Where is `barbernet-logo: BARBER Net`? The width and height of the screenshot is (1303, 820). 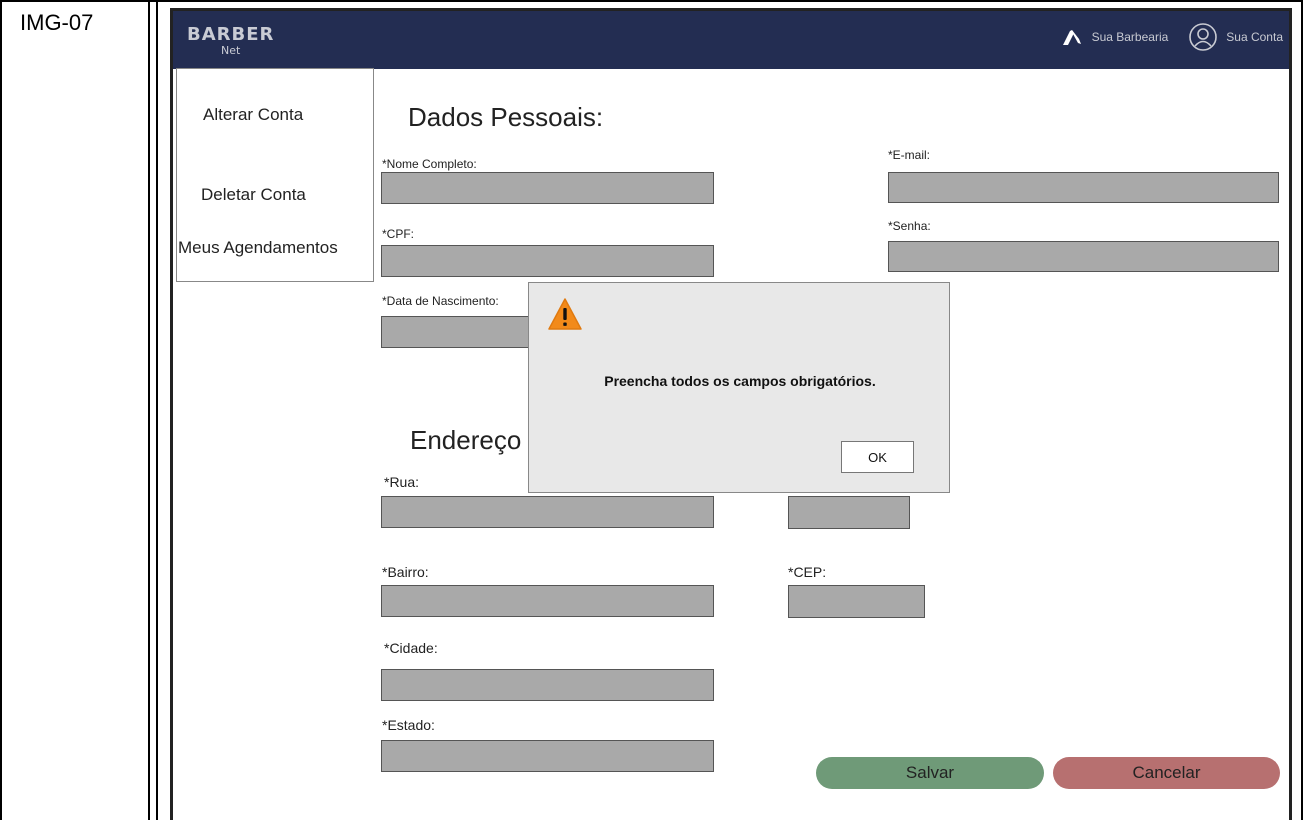
barbernet-logo: BARBER Net is located at coordinates (242, 39).